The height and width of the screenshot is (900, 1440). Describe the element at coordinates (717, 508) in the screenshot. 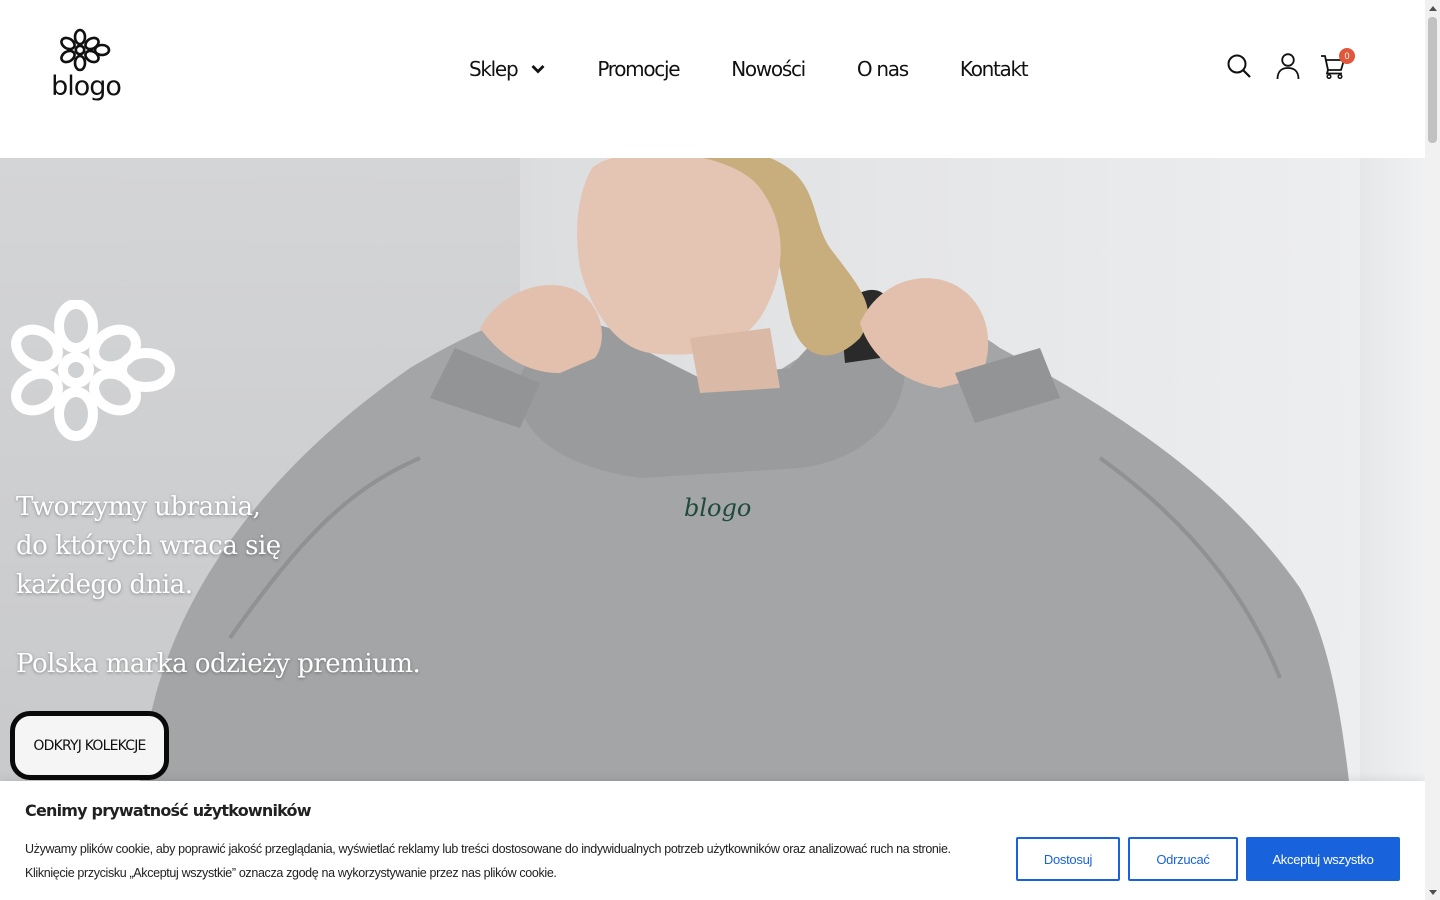

I see `hoodie-print-text: blogo` at that location.